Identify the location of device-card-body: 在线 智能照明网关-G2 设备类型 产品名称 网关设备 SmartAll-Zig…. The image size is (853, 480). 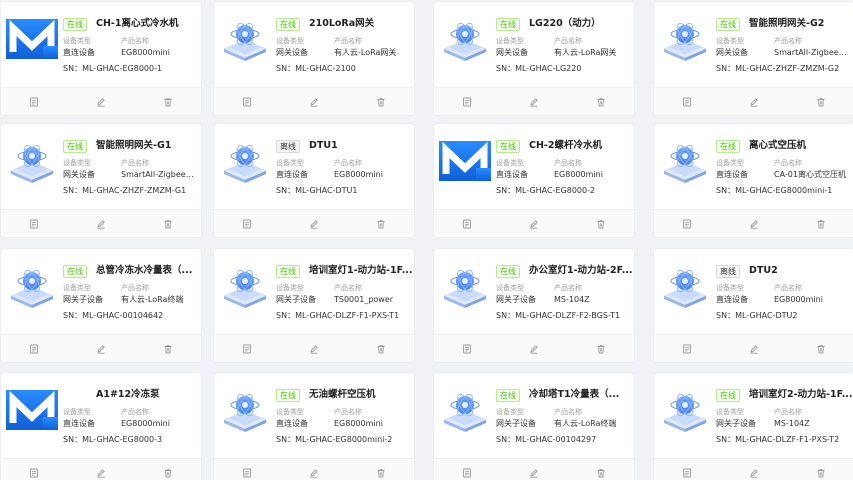
(753, 44).